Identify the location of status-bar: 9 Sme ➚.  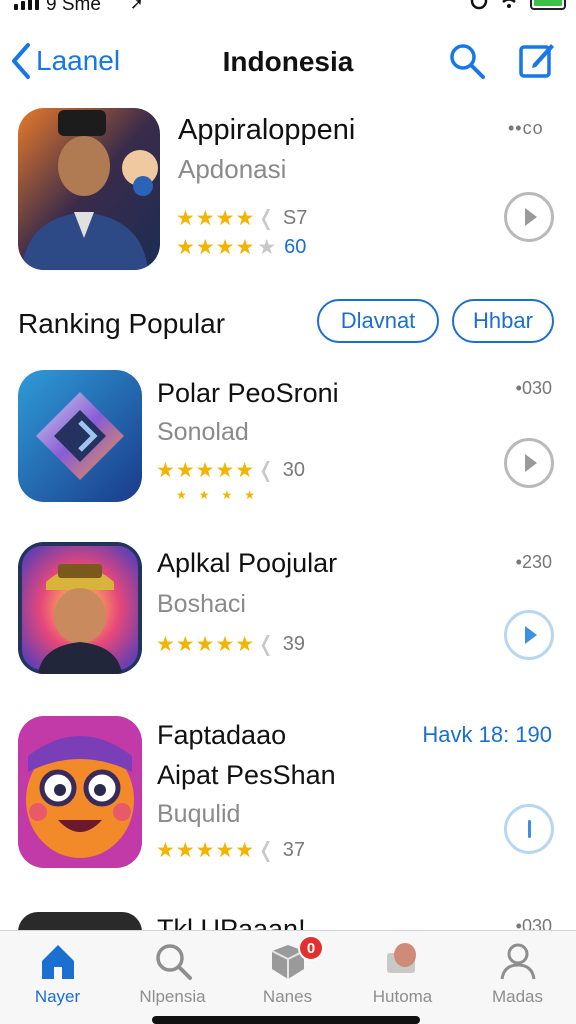
(288, 10).